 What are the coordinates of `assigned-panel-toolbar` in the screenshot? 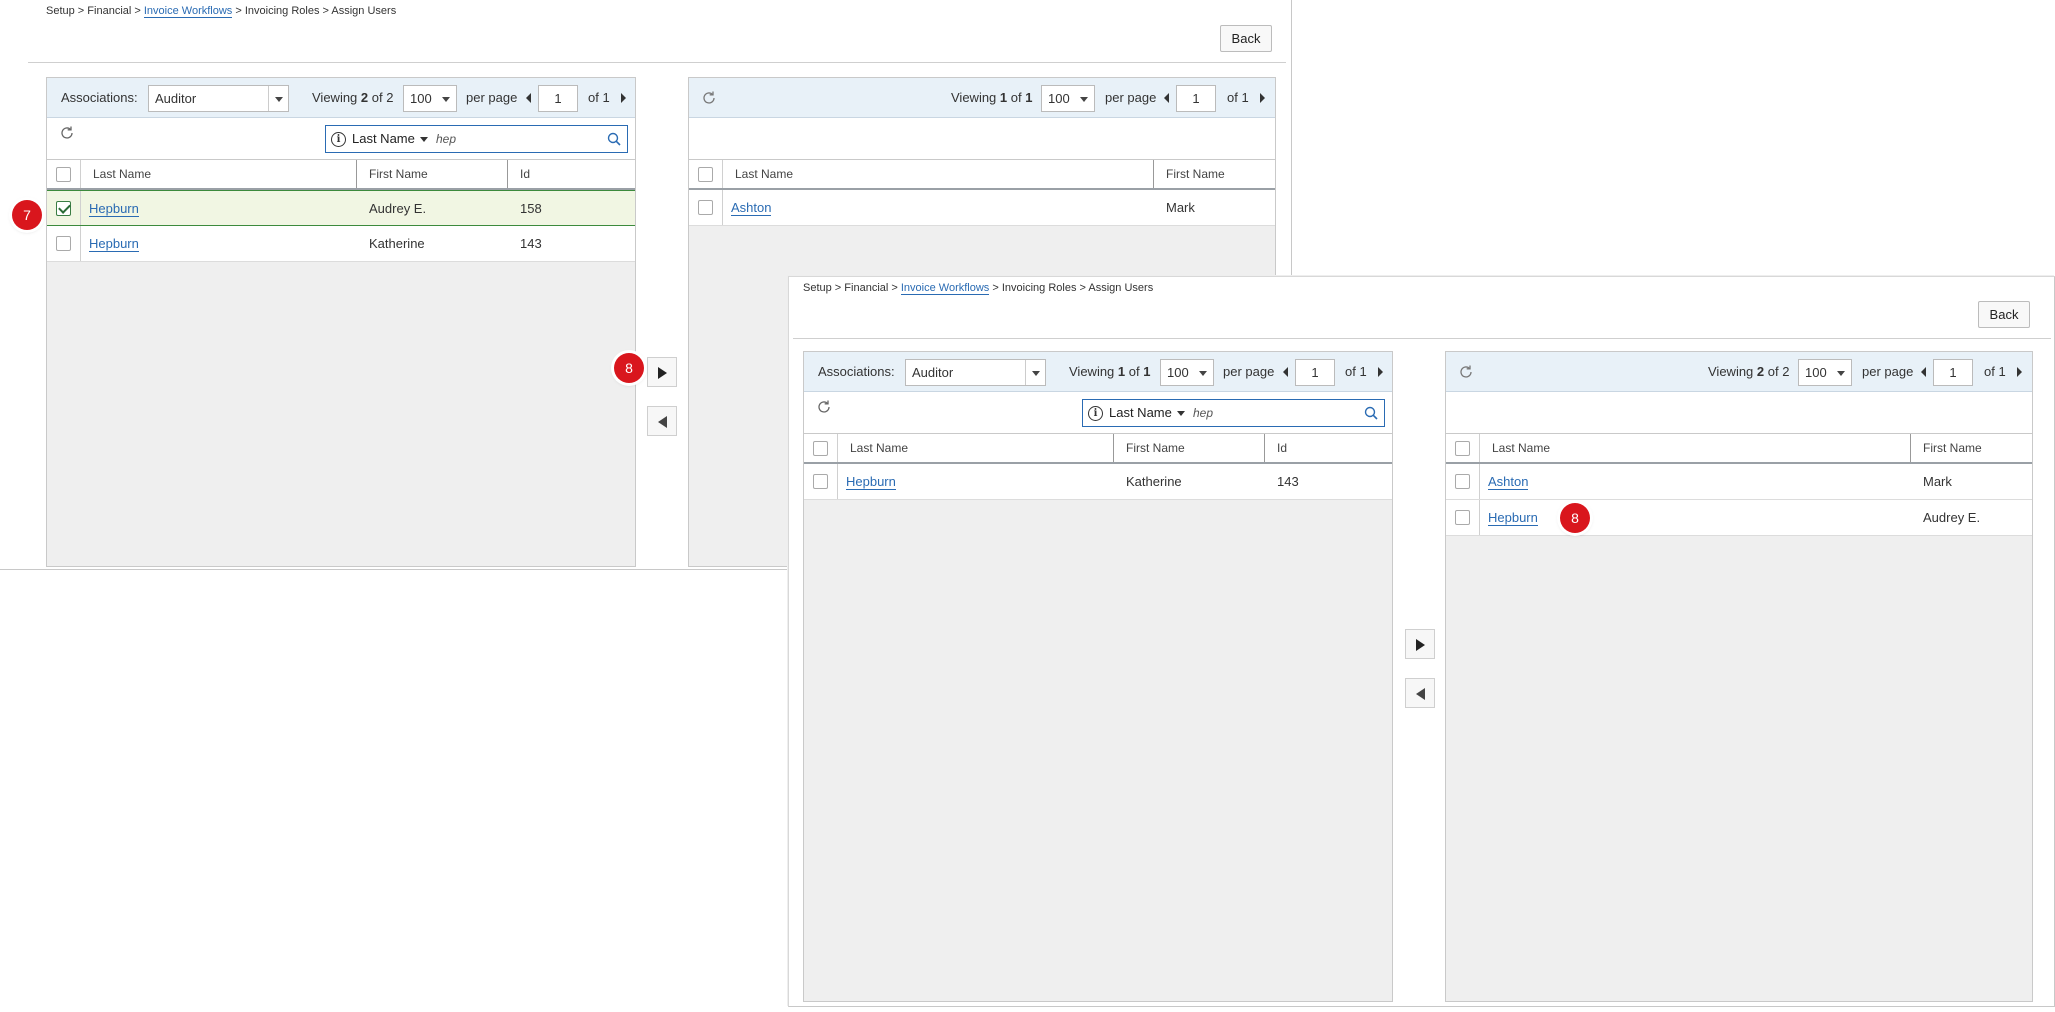 It's located at (982, 139).